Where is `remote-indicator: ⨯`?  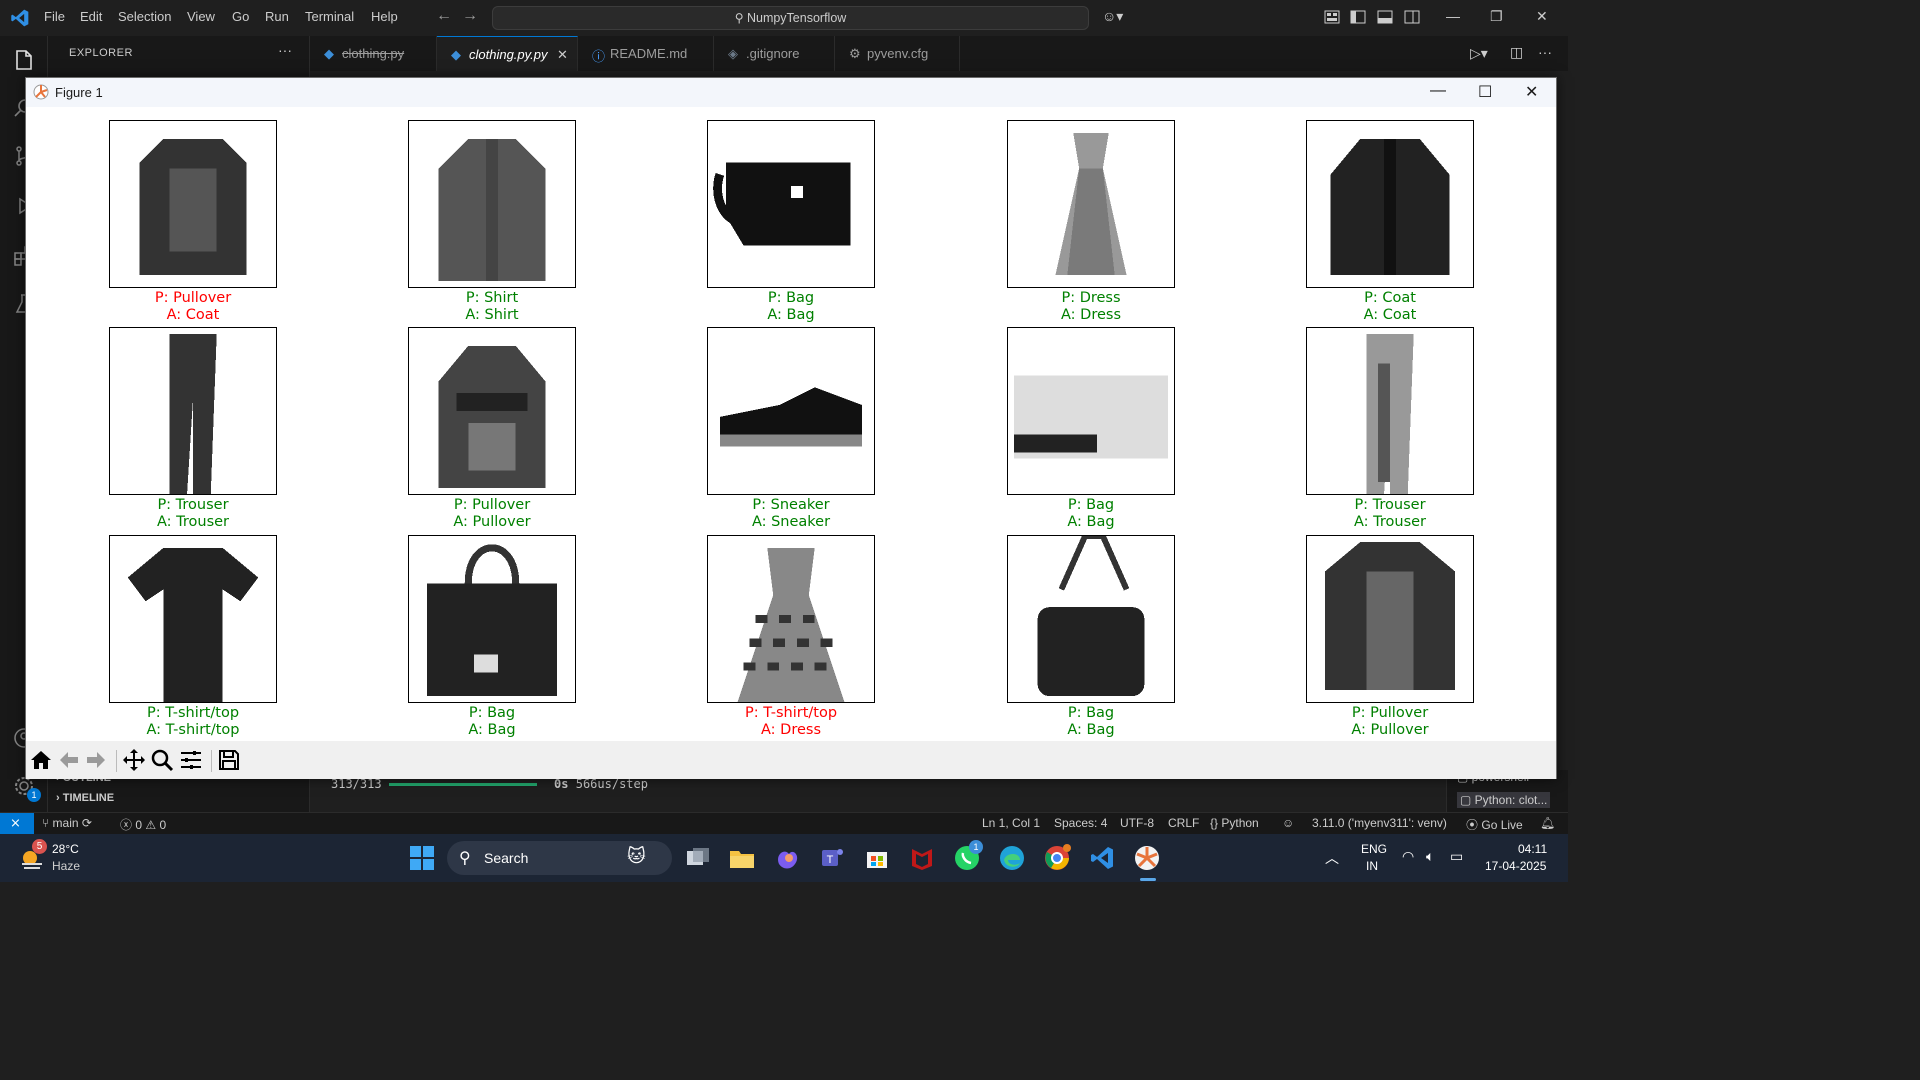
remote-indicator: ⨯ is located at coordinates (17, 824).